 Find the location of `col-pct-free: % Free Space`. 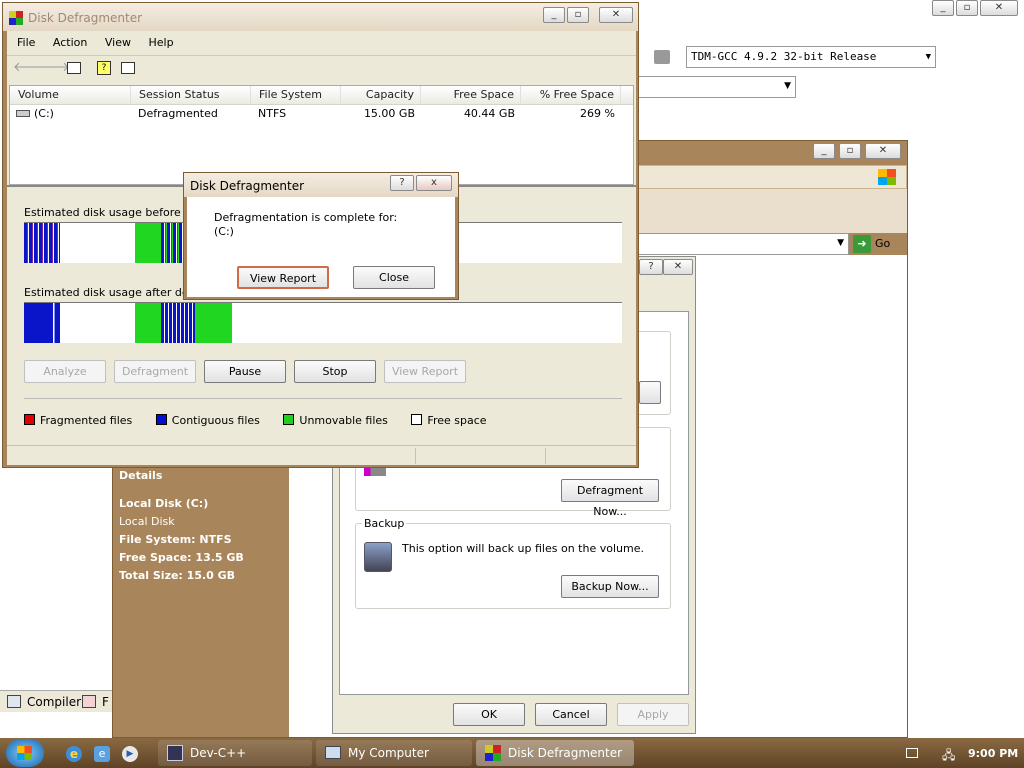

col-pct-free: % Free Space is located at coordinates (571, 95).